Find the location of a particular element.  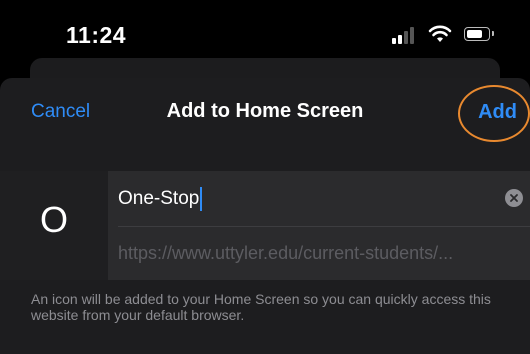

status-time: 11:24 is located at coordinates (96, 35).